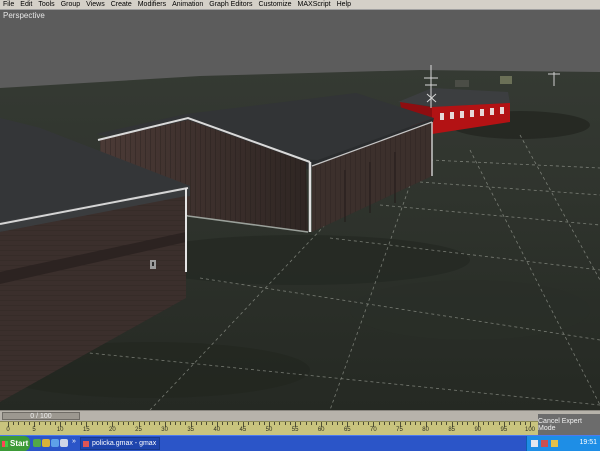  I want to click on quicklaunch-desktop-icon, so click(64, 443).